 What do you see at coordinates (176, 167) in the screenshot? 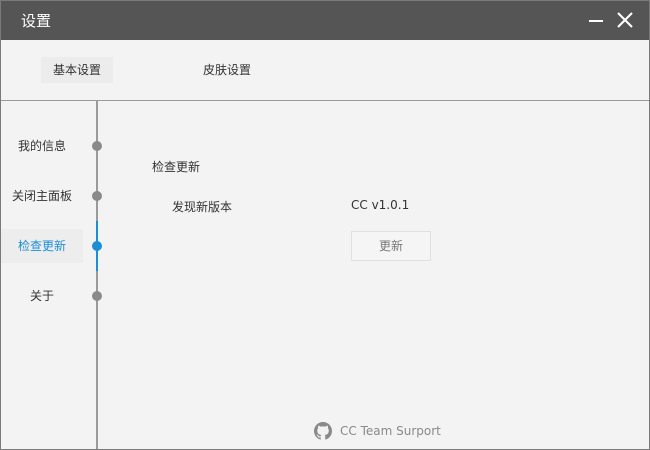
I see `section-title: 检查更新` at bounding box center [176, 167].